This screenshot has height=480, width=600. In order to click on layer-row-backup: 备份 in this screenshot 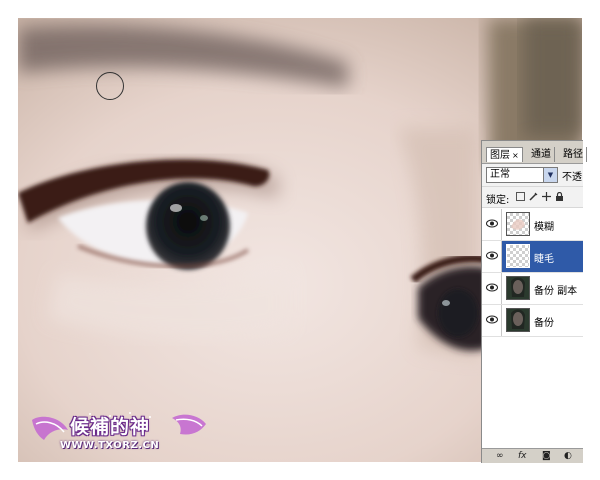, I will do `click(532, 321)`.